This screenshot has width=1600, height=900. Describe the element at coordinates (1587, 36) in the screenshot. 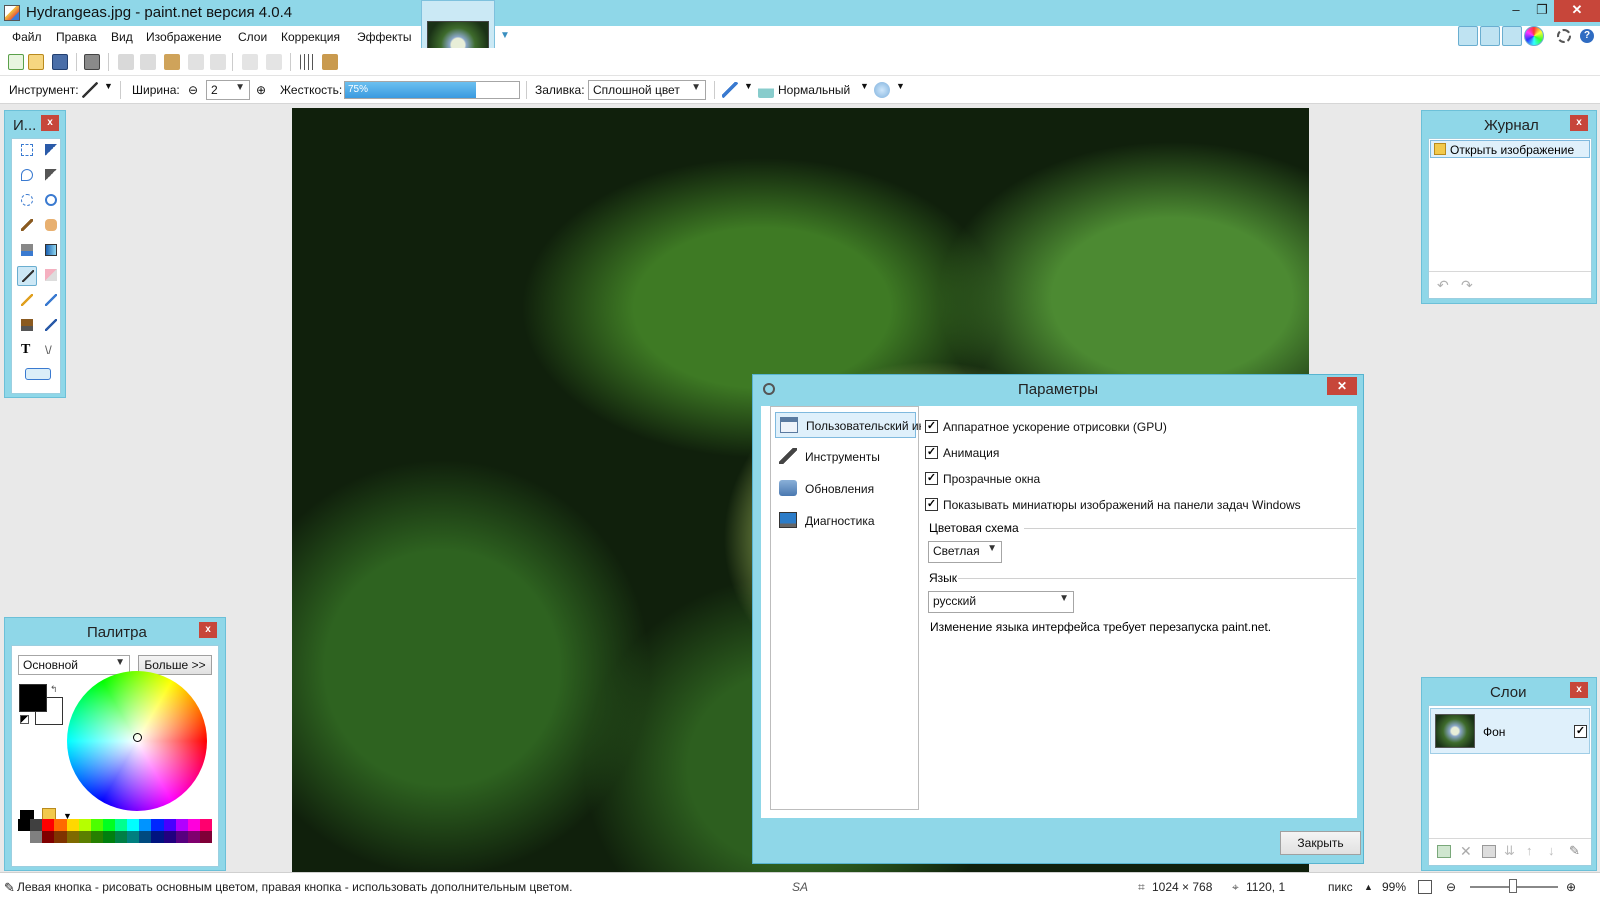

I see `help-icon: ?` at that location.